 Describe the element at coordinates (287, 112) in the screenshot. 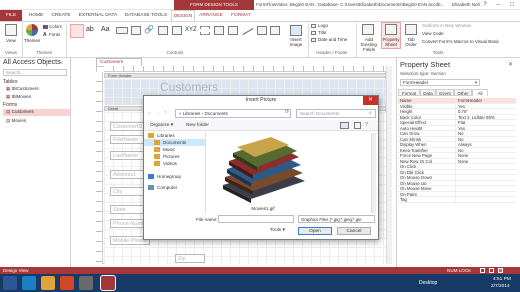

I see `refresh-icon: ⟳` at that location.